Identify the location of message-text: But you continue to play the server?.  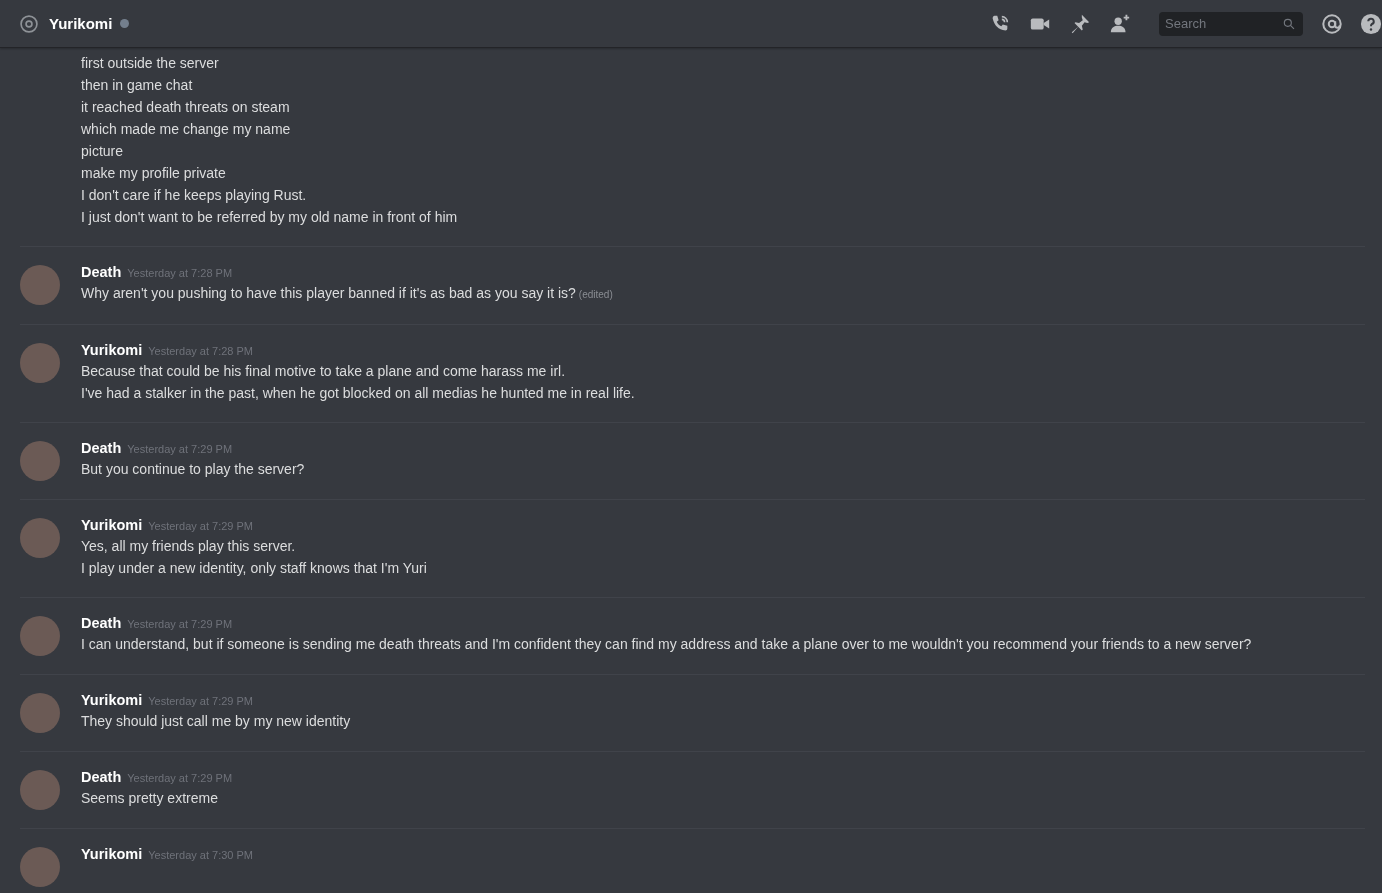
(193, 469).